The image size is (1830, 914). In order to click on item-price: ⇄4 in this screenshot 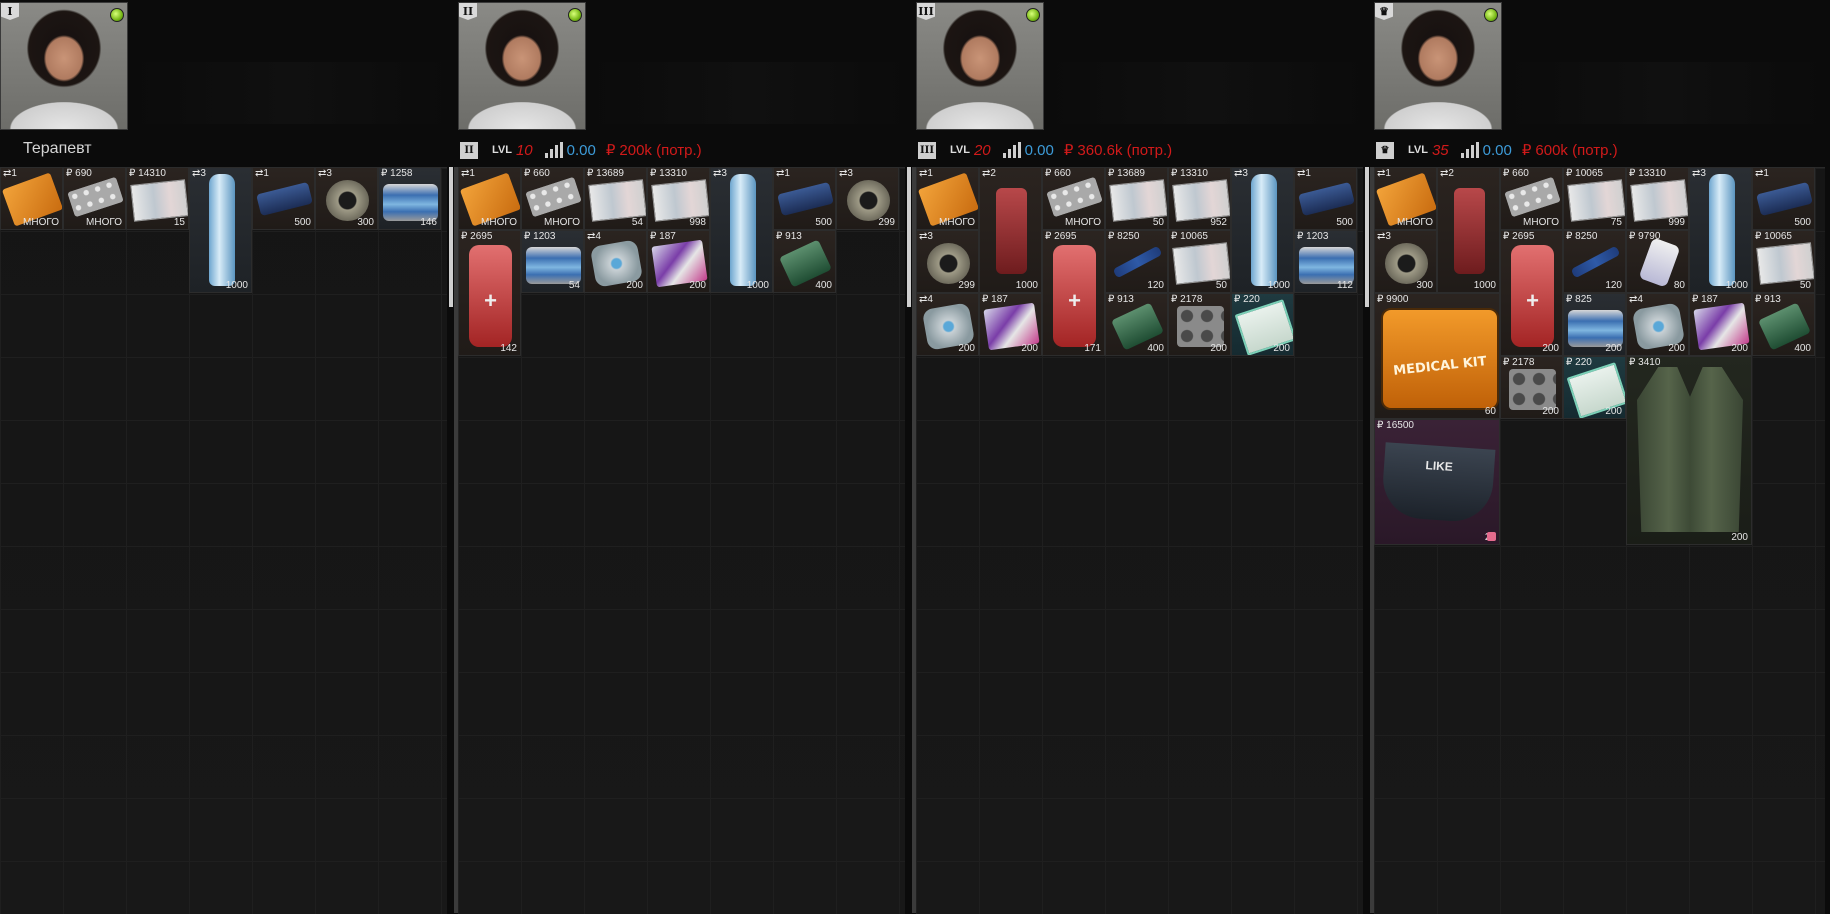, I will do `click(594, 236)`.